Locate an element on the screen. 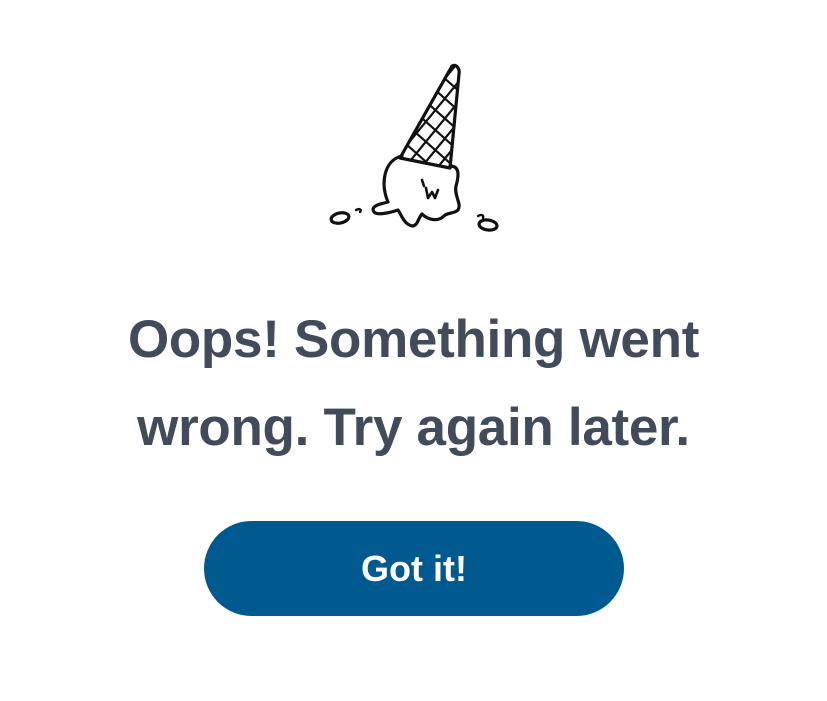  dropped-ice-cream-cone-icon is located at coordinates (414, 147).